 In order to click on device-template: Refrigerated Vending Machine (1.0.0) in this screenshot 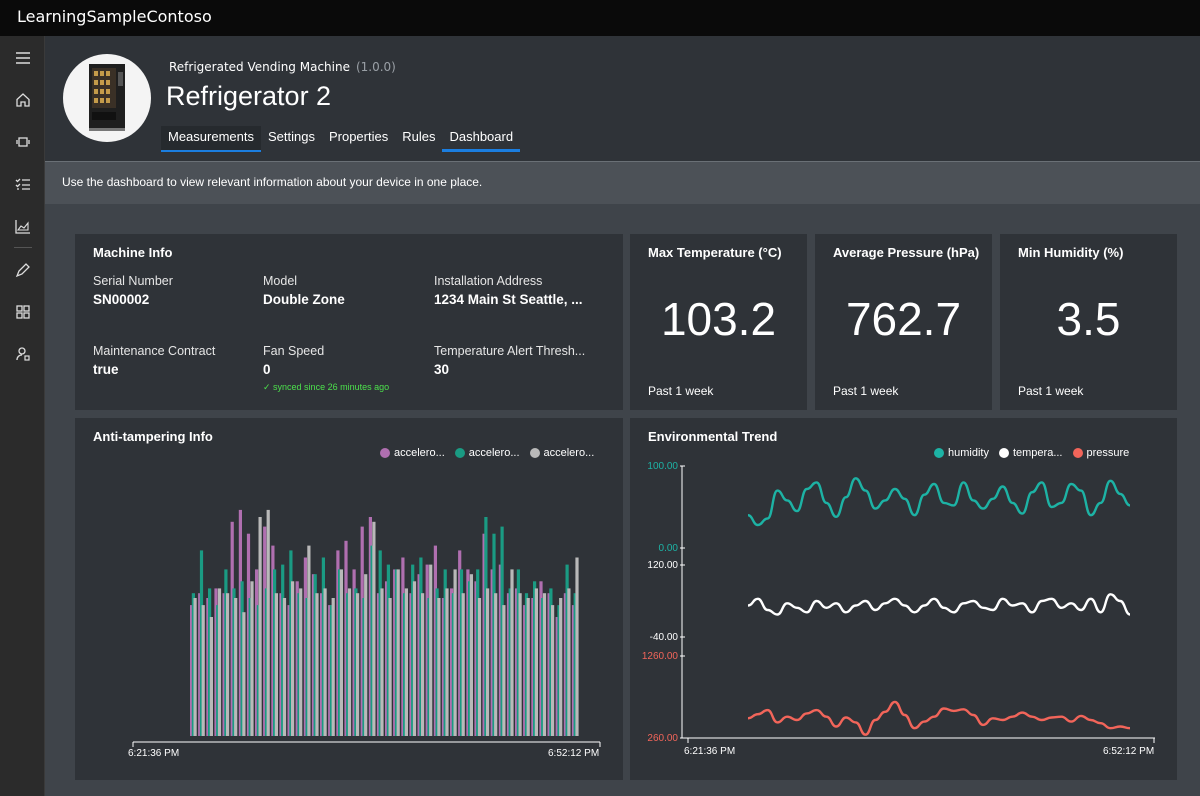, I will do `click(282, 67)`.